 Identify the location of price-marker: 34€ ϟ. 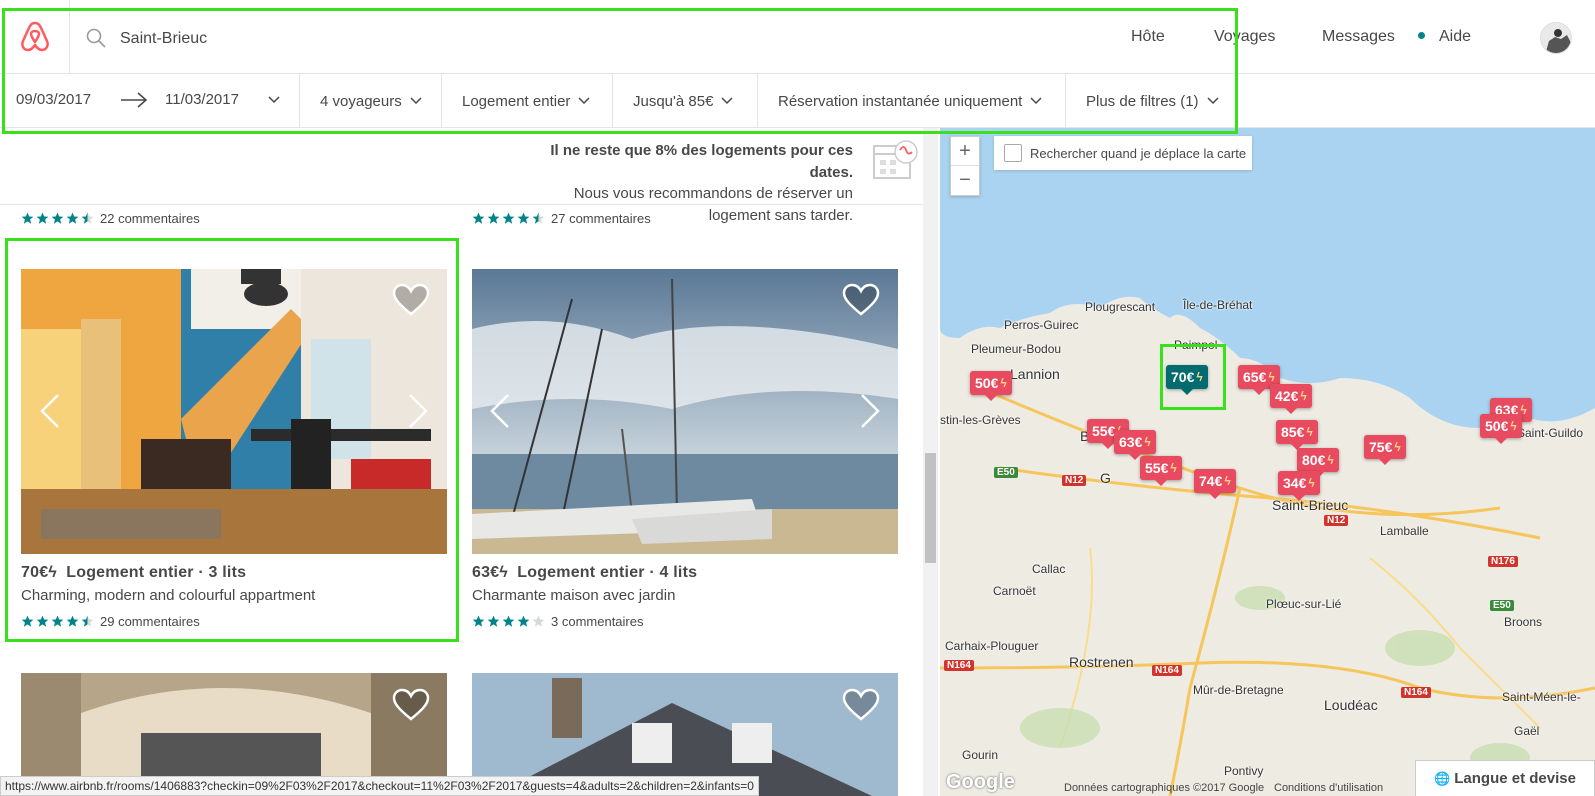
(1299, 486).